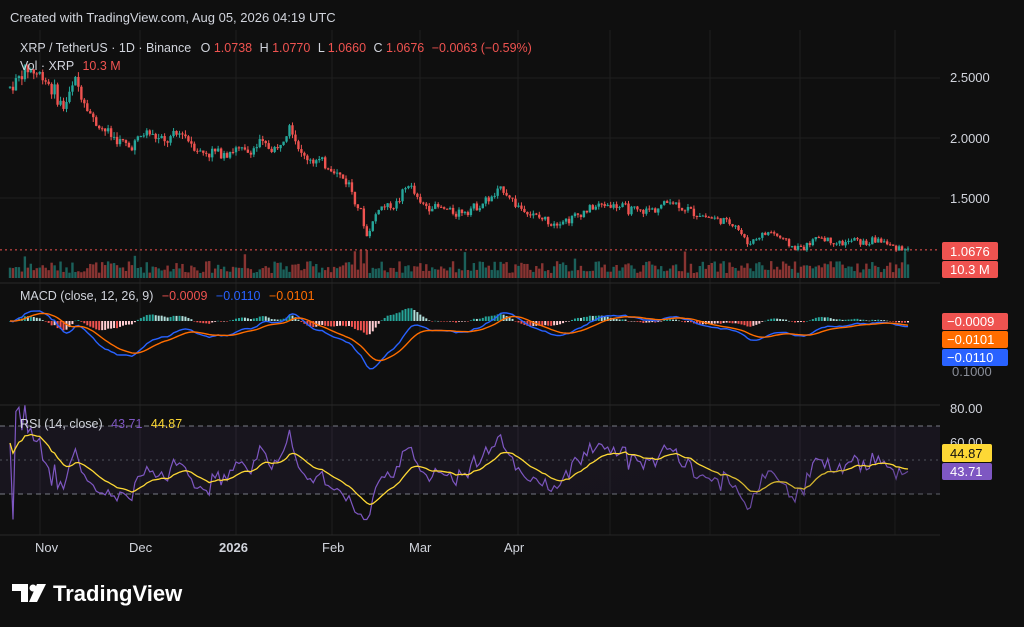  Describe the element at coordinates (966, 408) in the screenshot. I see `rsi-tick-80: 80.00` at that location.